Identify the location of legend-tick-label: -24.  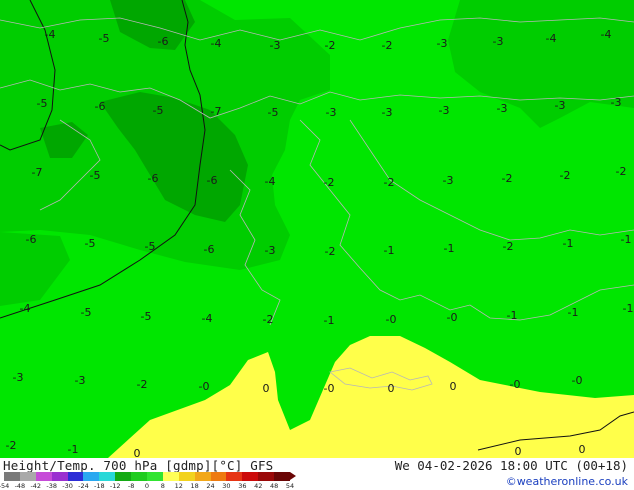
(83, 486).